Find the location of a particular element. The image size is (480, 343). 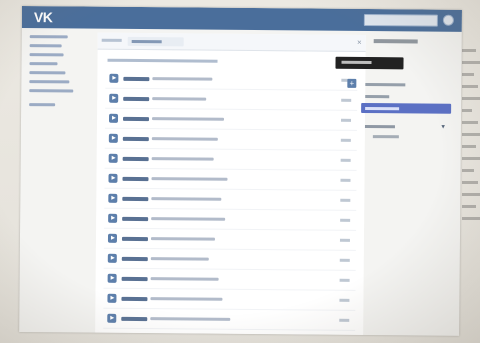

audio-header: × is located at coordinates (231, 42).